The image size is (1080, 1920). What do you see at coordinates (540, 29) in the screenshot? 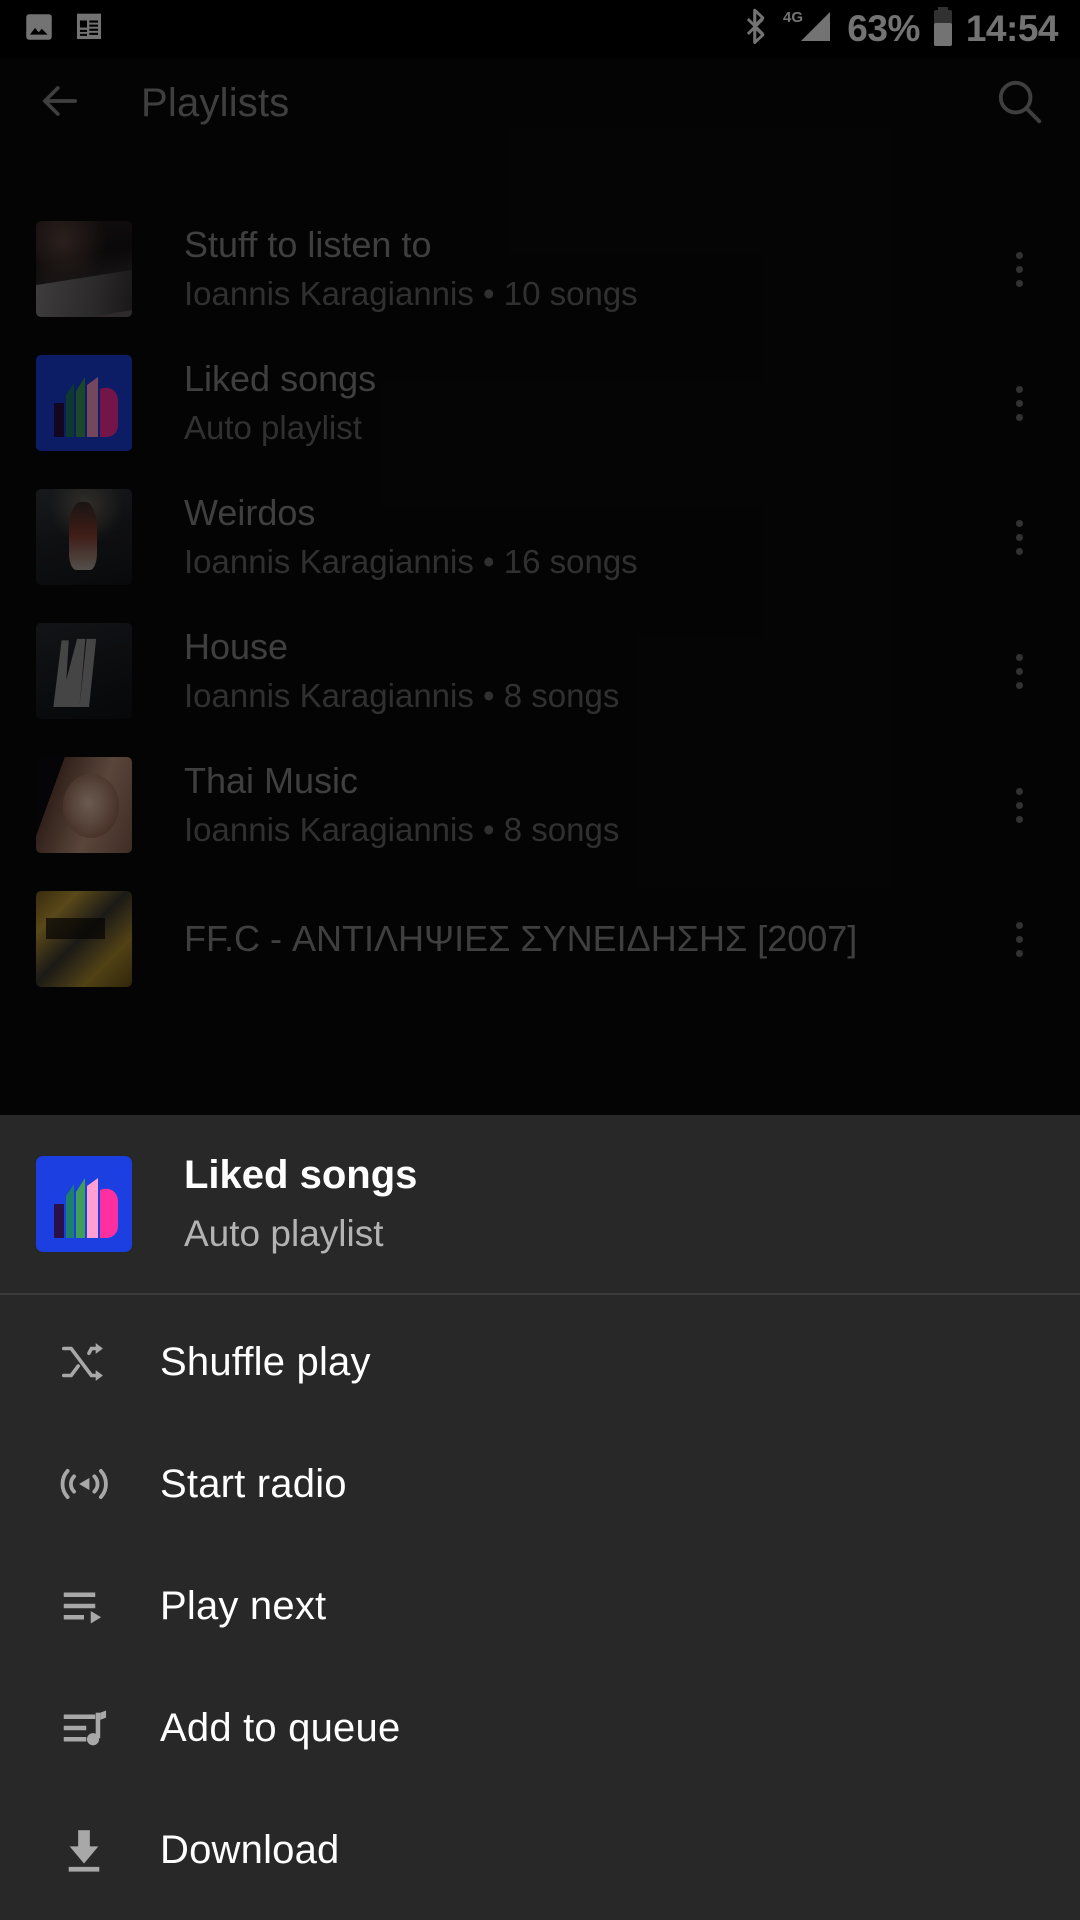
I see `status-bar: 4G 63% 14:54` at bounding box center [540, 29].